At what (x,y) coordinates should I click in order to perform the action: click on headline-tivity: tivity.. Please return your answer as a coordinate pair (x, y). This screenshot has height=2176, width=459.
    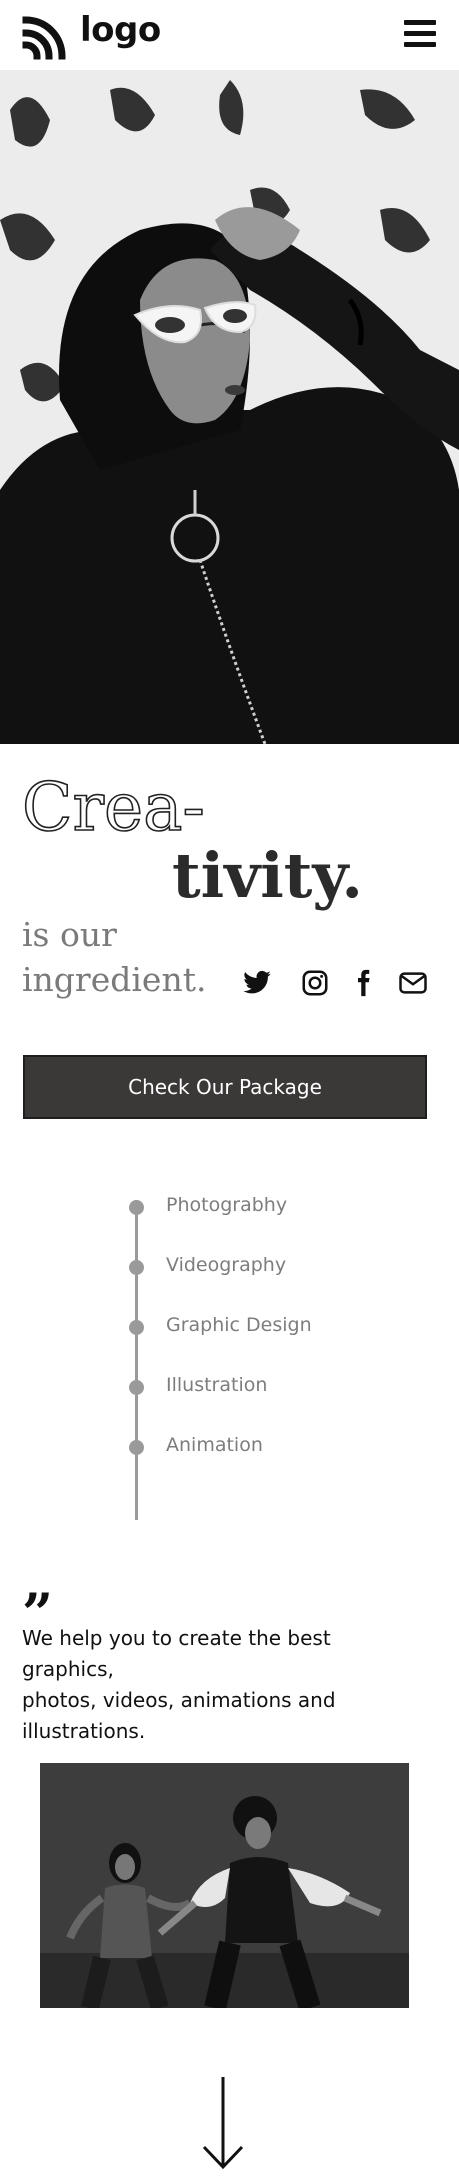
    Looking at the image, I should click on (267, 875).